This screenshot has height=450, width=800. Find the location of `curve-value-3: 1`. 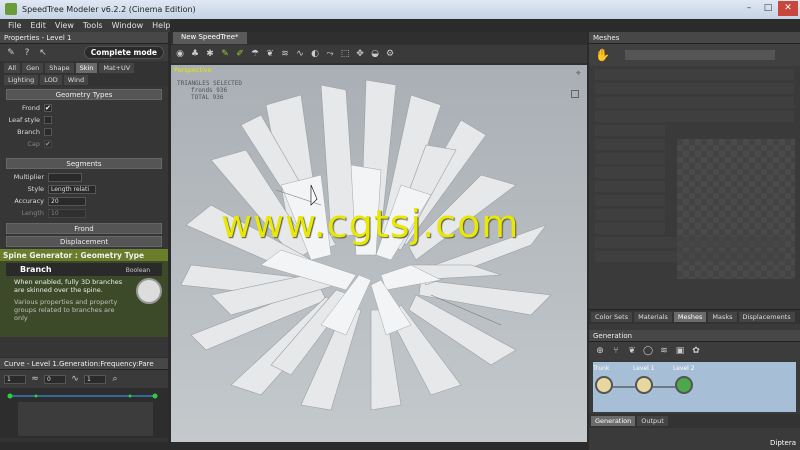

curve-value-3: 1 is located at coordinates (95, 379).